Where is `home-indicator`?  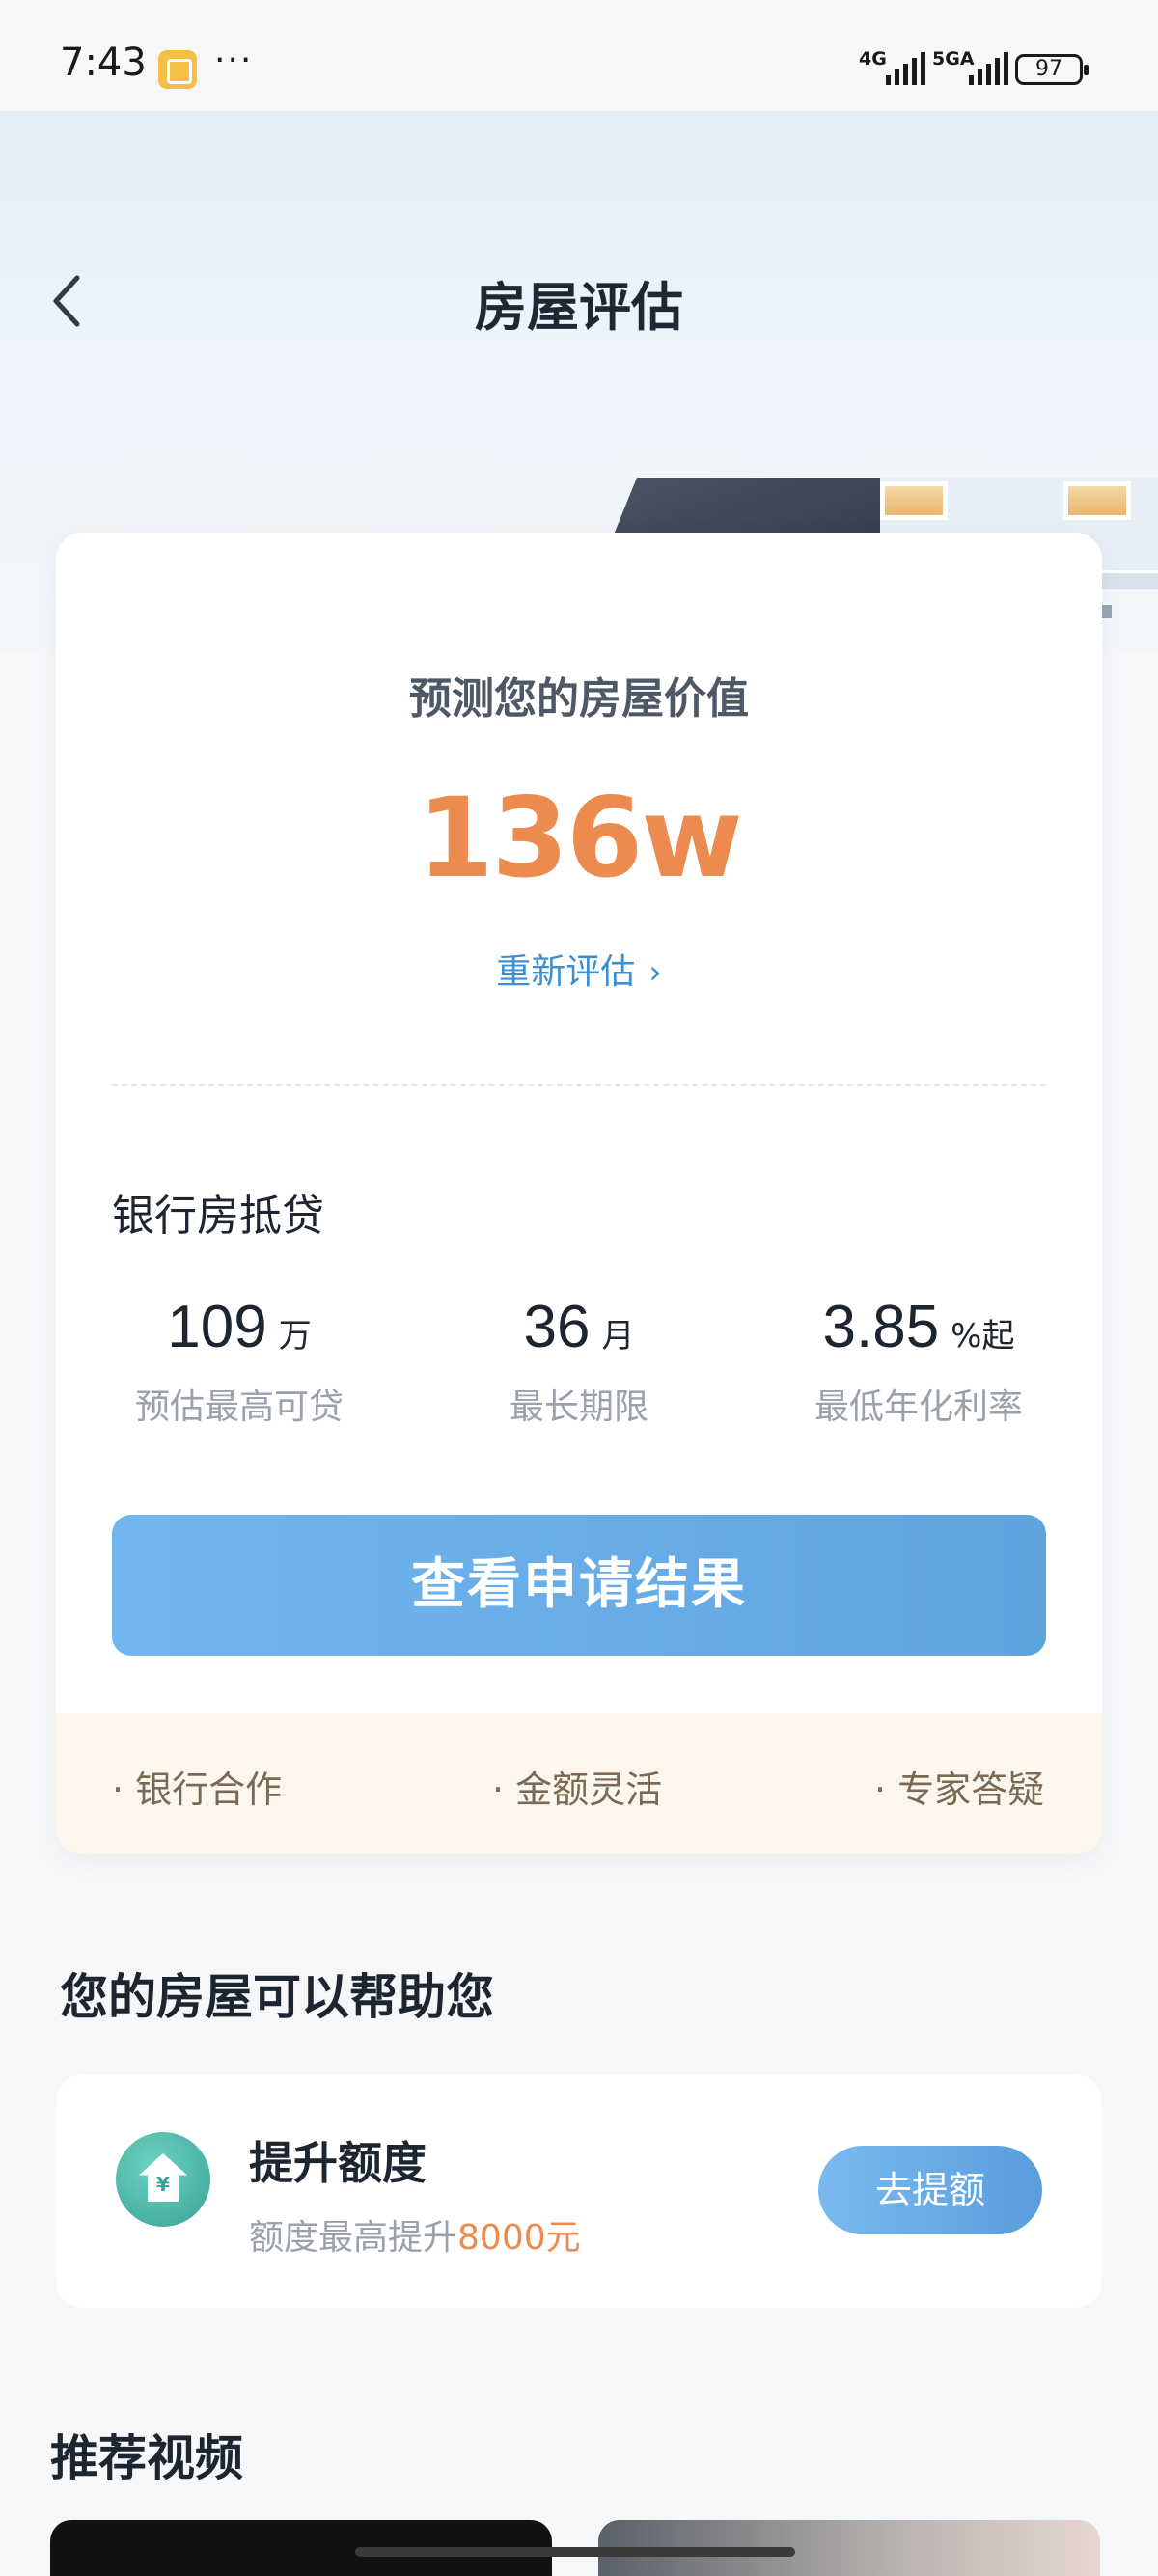 home-indicator is located at coordinates (575, 2552).